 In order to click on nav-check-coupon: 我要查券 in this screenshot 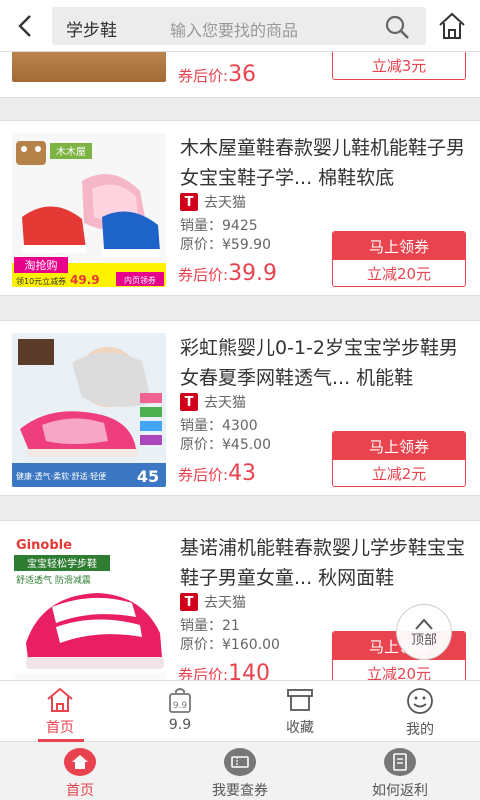, I will do `click(240, 771)`.